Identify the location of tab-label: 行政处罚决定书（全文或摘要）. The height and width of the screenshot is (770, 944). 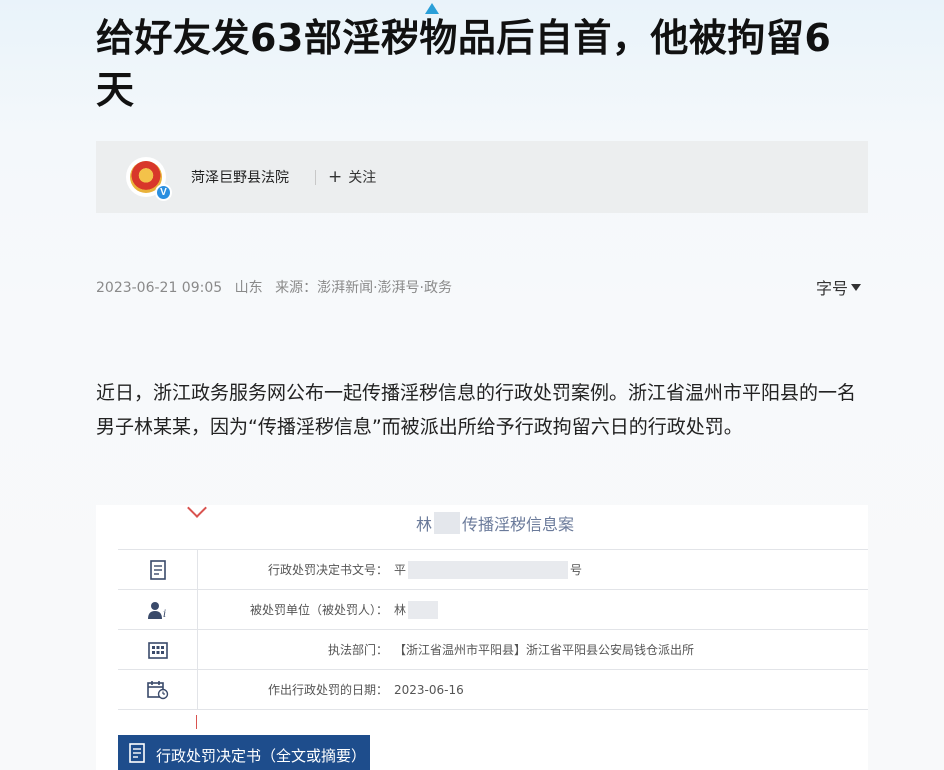
(261, 755).